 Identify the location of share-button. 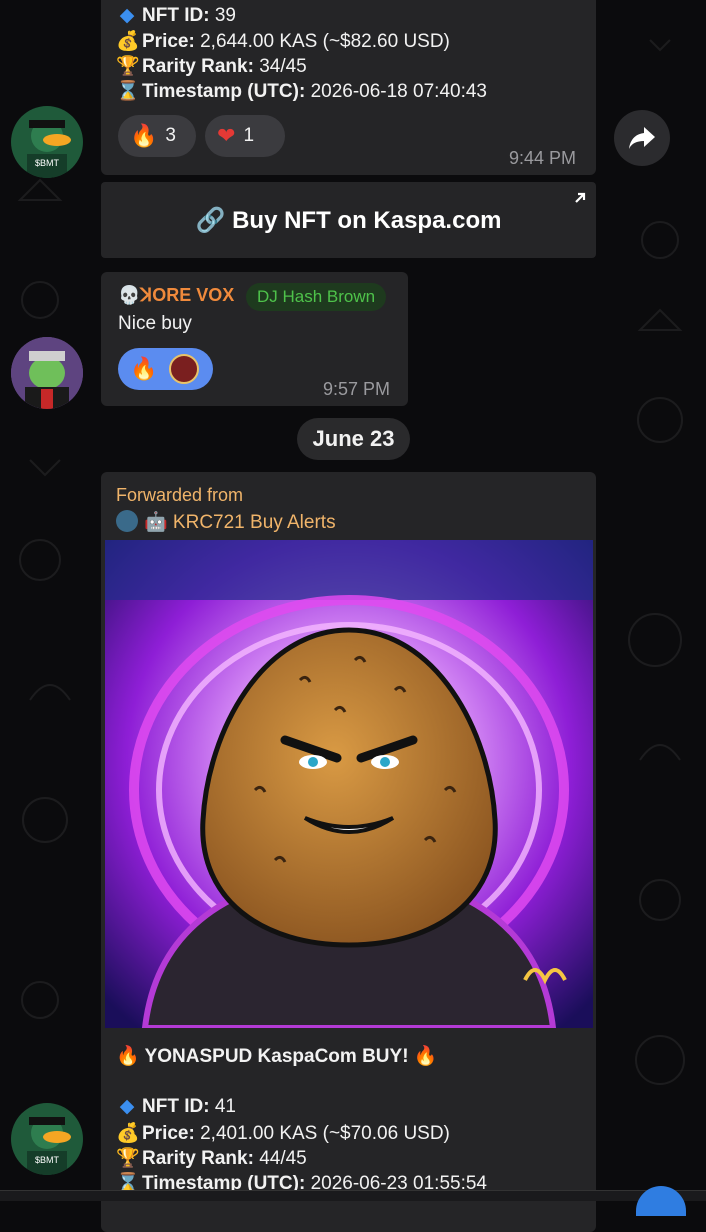
(642, 138).